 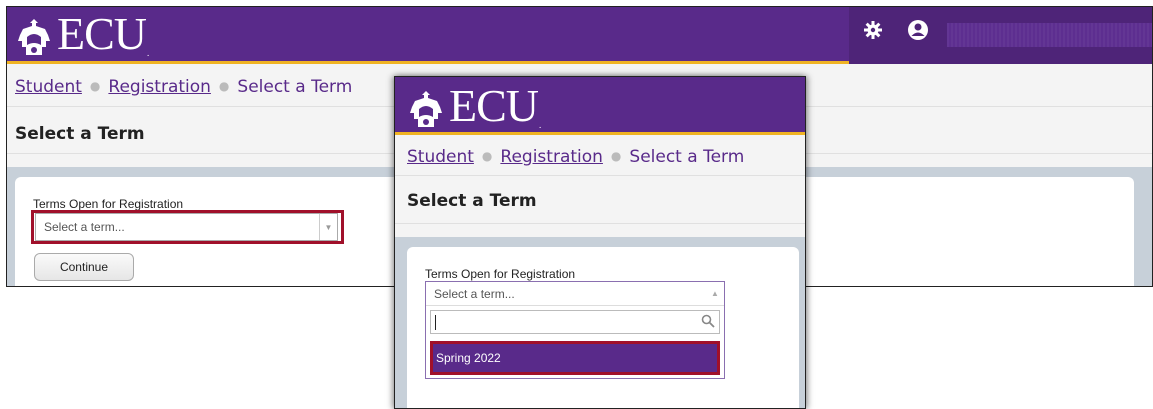 I want to click on header-toolbar, so click(x=1000, y=35).